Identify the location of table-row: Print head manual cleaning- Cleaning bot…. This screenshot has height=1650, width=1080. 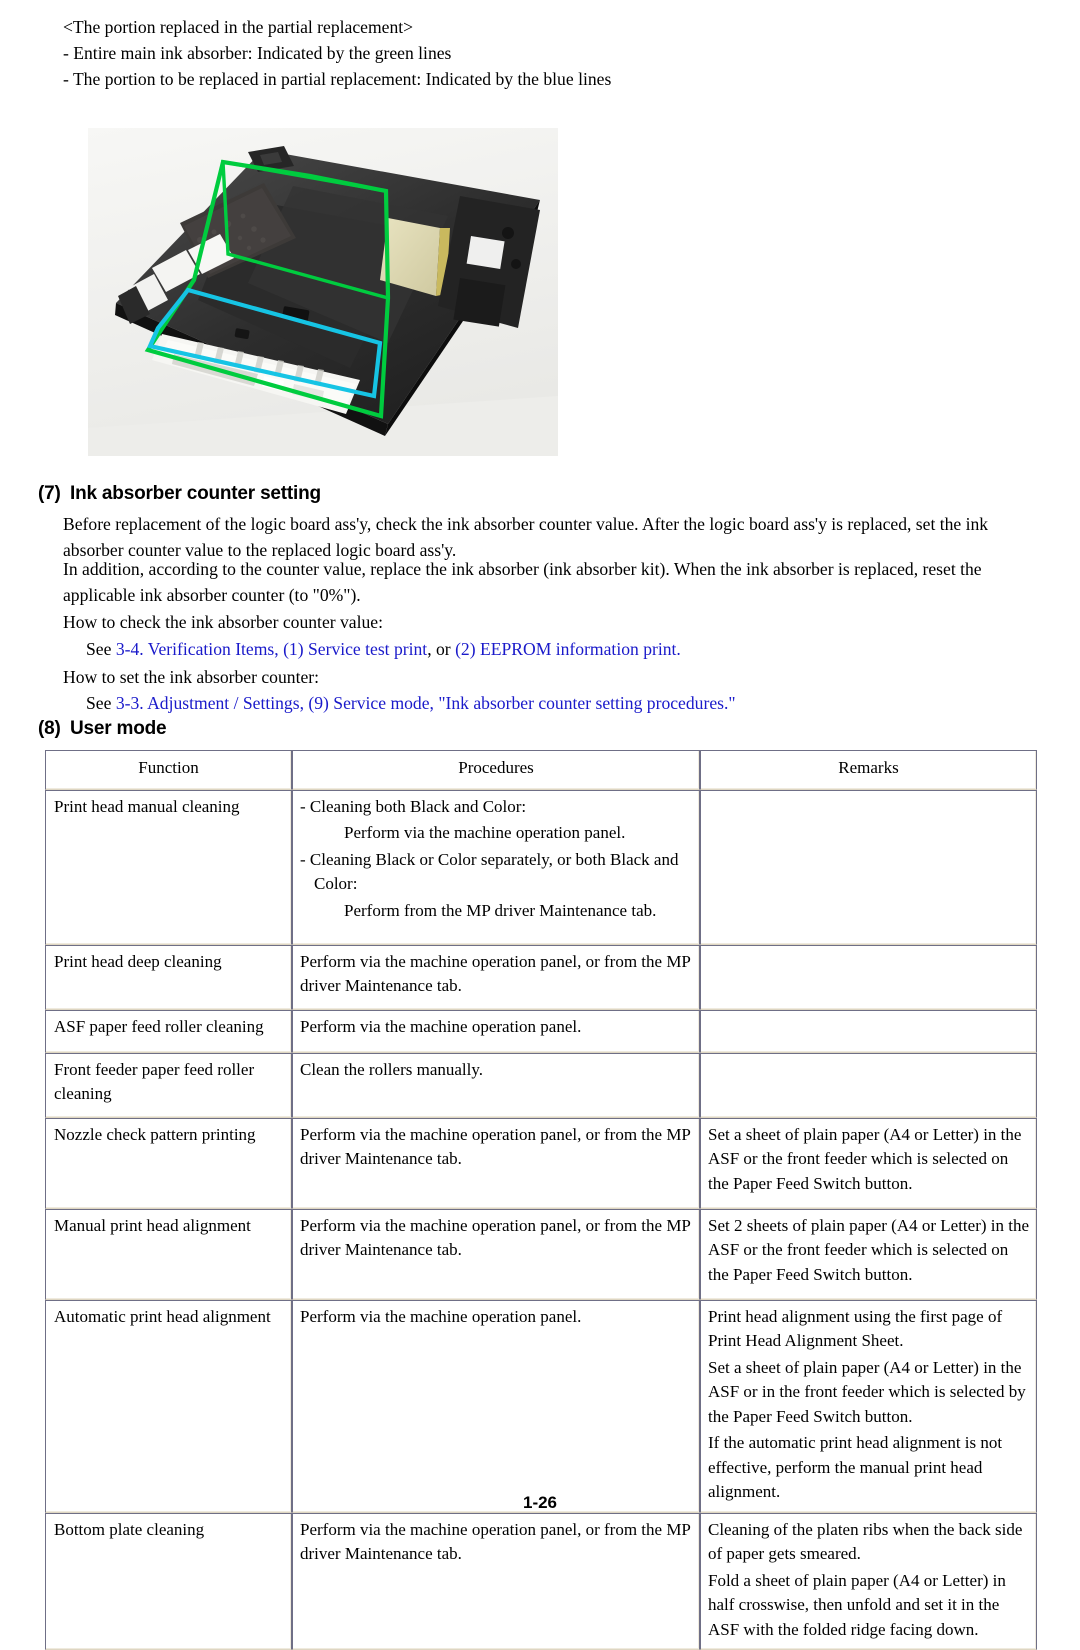
(541, 867).